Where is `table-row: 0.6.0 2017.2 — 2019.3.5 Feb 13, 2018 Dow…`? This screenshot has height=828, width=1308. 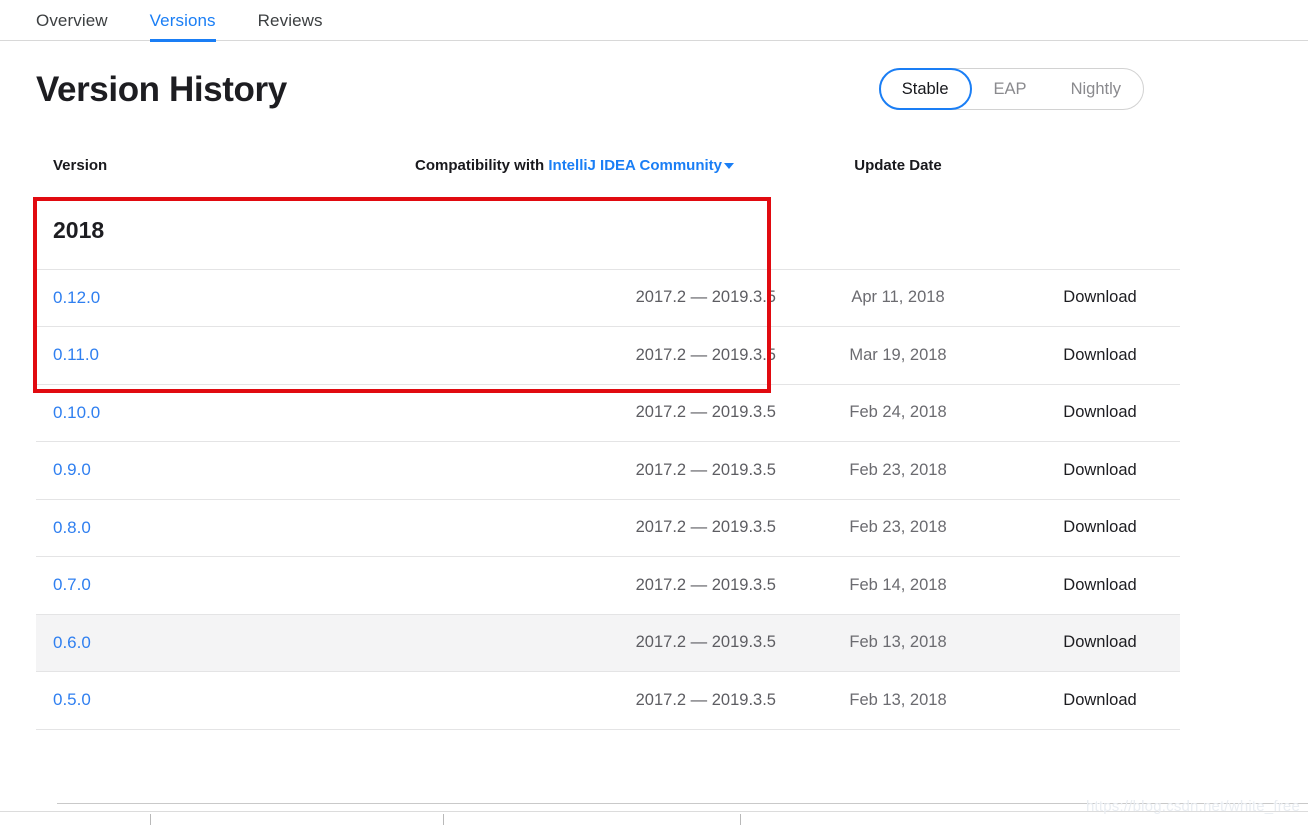 table-row: 0.6.0 2017.2 — 2019.3.5 Feb 13, 2018 Dow… is located at coordinates (608, 643).